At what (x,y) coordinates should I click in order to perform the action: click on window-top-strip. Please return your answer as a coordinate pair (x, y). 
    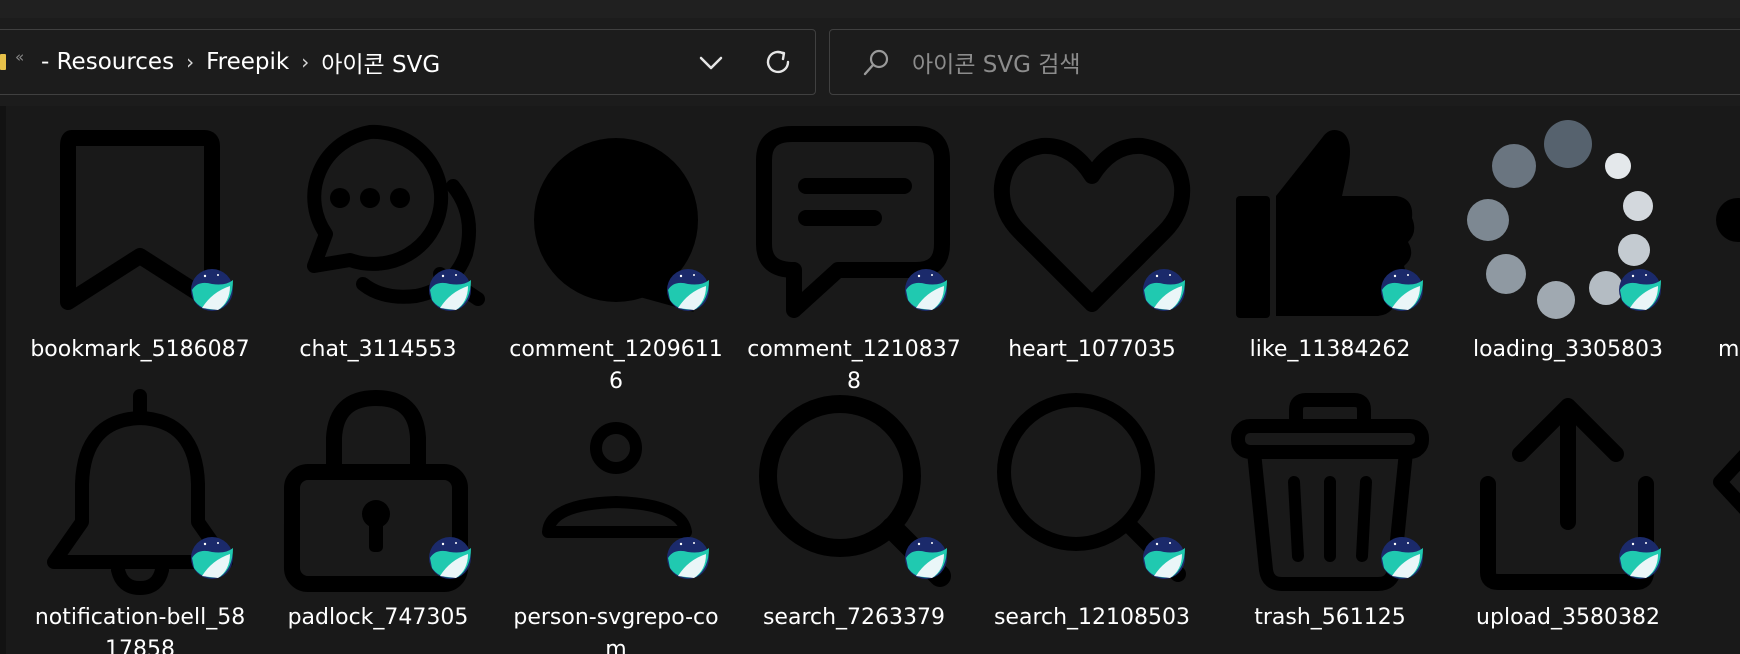
    Looking at the image, I should click on (870, 9).